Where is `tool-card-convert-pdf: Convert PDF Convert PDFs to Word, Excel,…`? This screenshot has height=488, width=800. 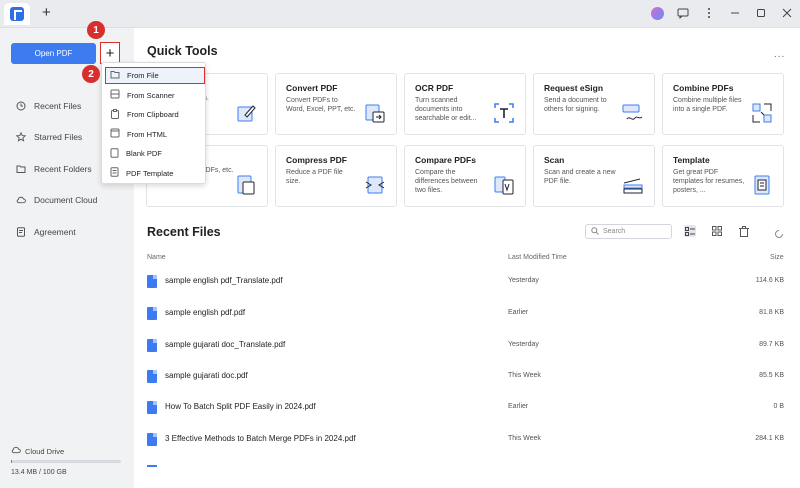 tool-card-convert-pdf: Convert PDF Convert PDFs to Word, Excel,… is located at coordinates (336, 104).